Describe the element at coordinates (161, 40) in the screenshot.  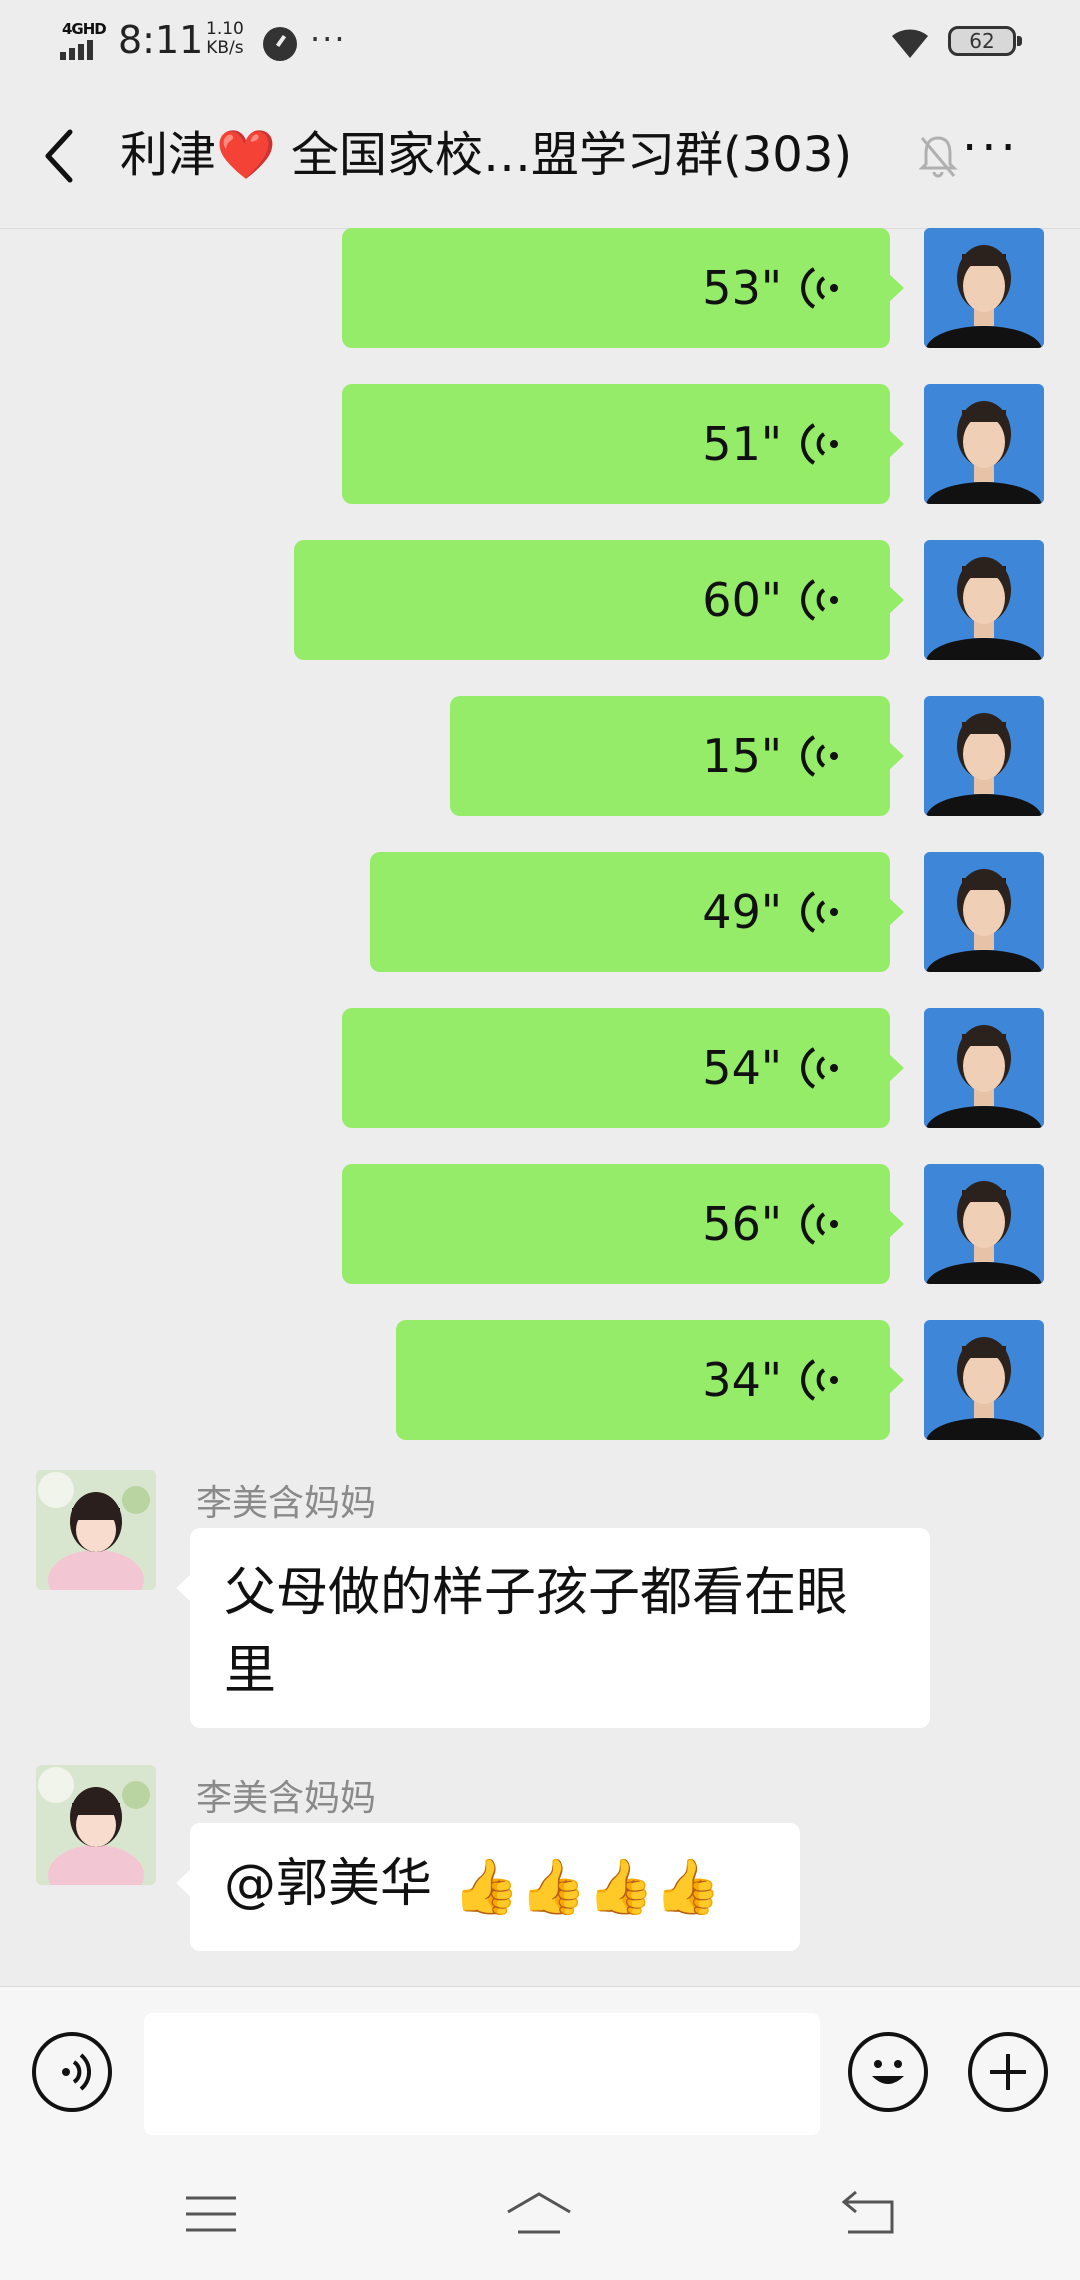
I see `status-time: 8:11` at that location.